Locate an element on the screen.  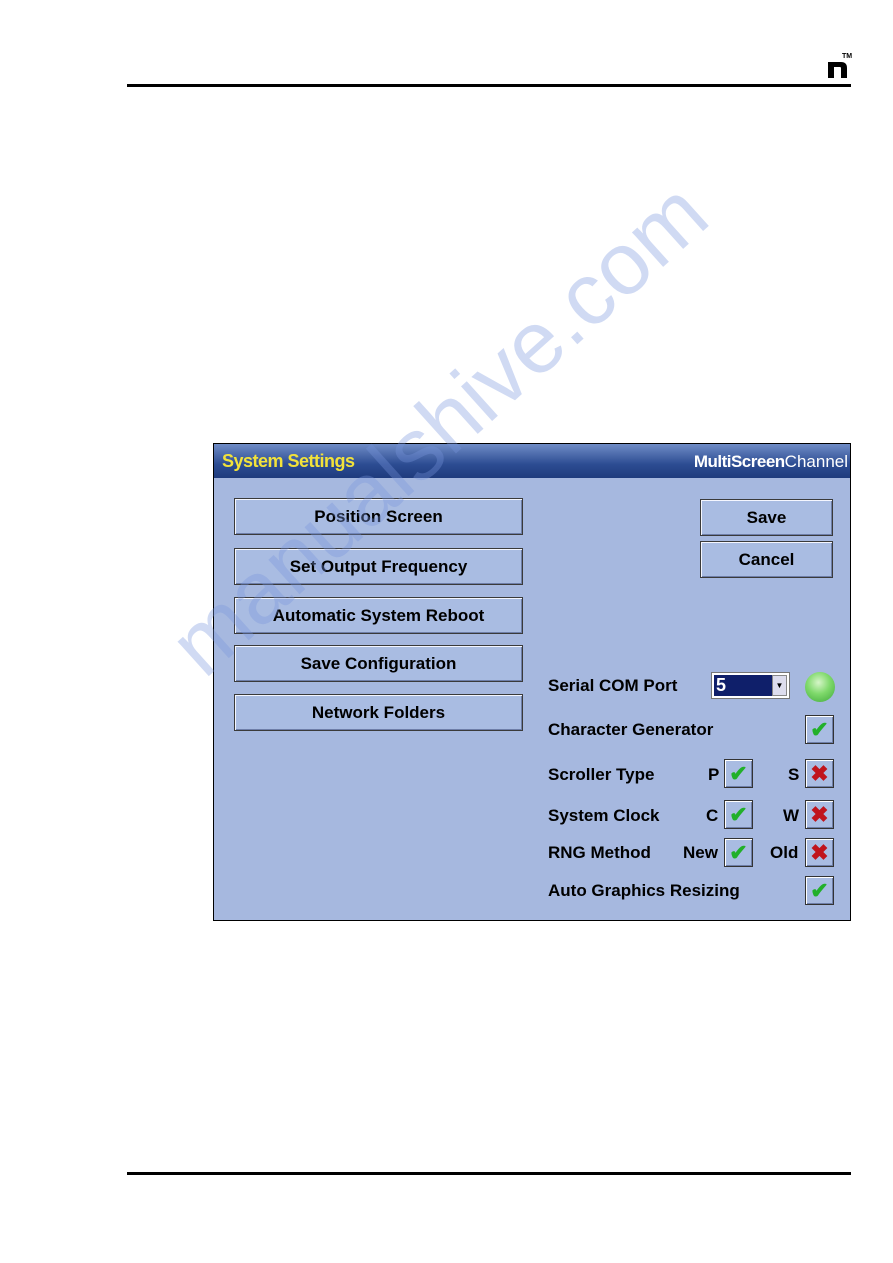
rng-new-checkbox: ✔ is located at coordinates (738, 852).